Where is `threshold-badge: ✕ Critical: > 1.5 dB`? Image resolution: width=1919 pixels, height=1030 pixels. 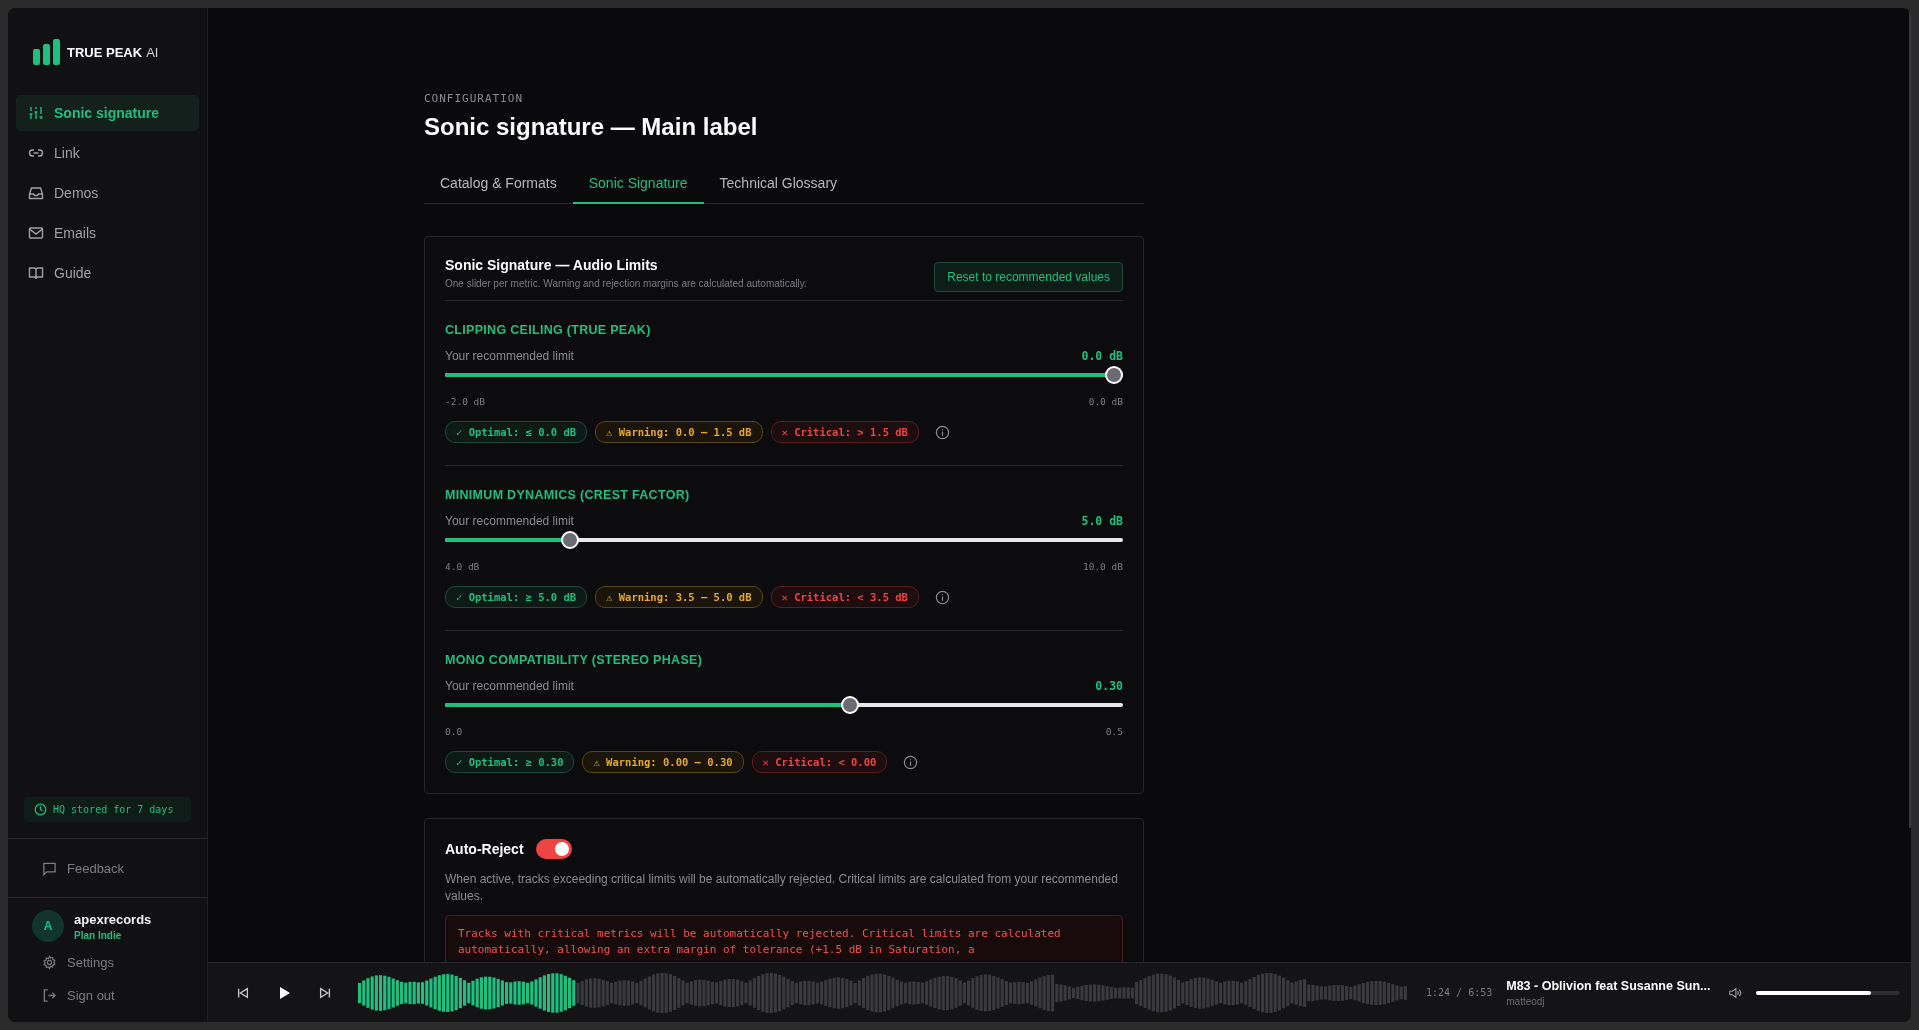
threshold-badge: ✕ Critical: > 1.5 dB is located at coordinates (844, 432).